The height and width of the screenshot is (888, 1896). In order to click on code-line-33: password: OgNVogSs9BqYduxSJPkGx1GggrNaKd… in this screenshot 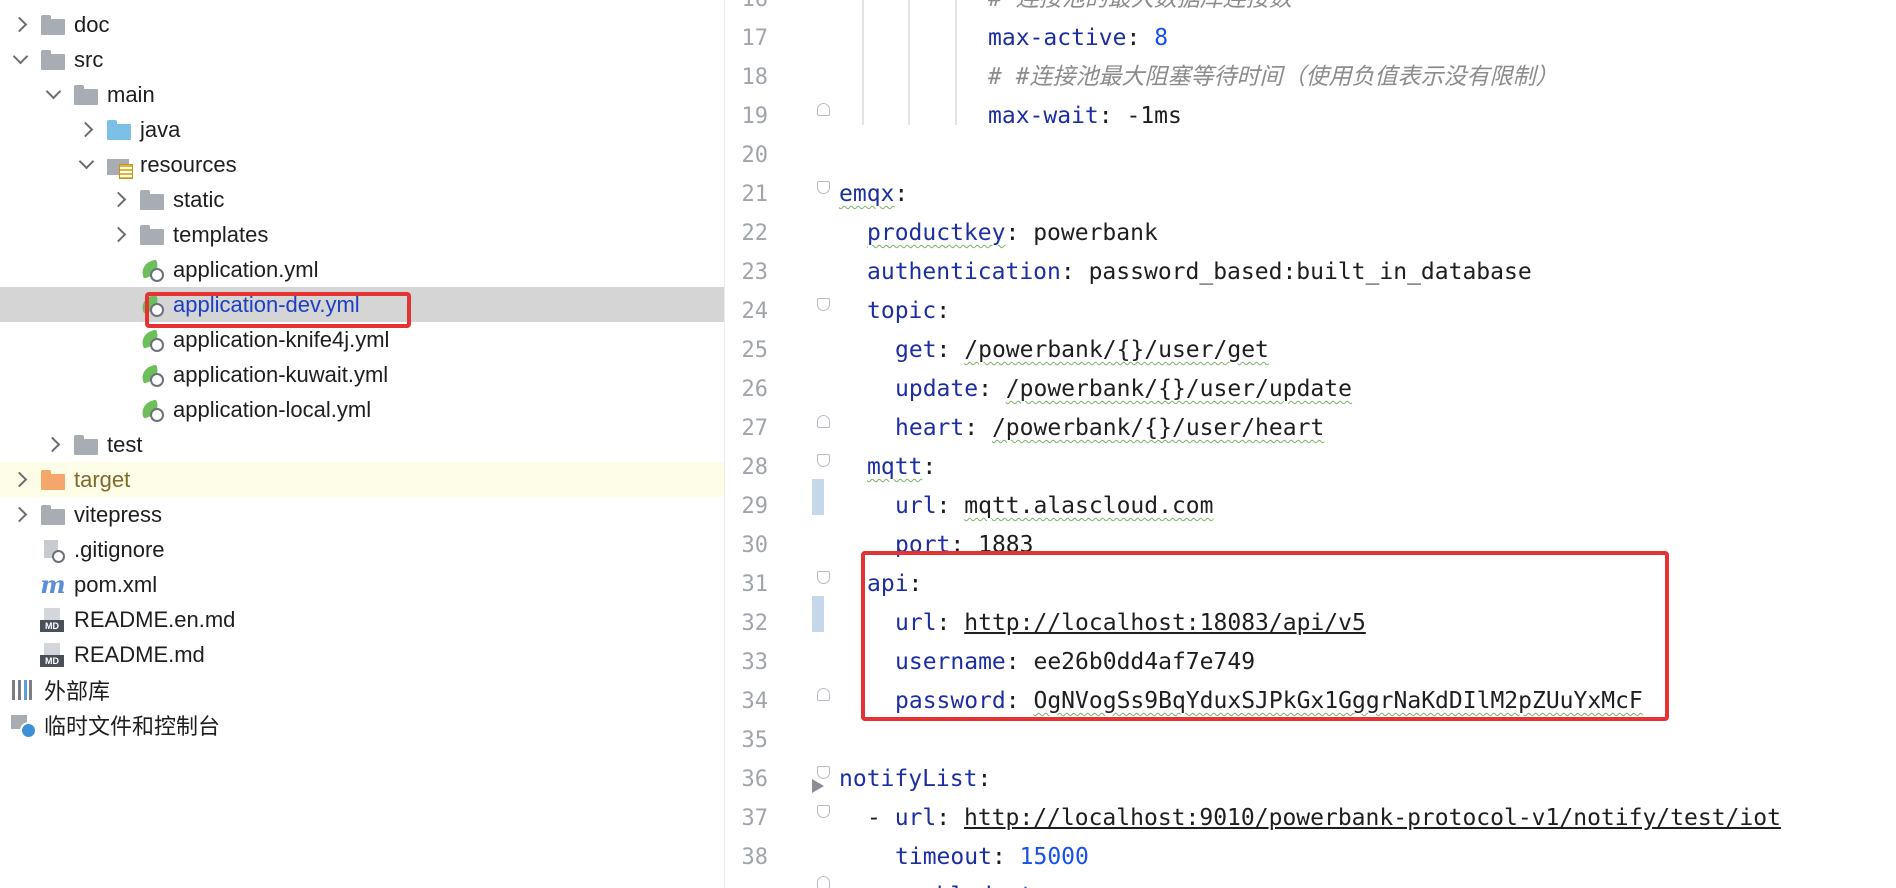, I will do `click(1269, 701)`.